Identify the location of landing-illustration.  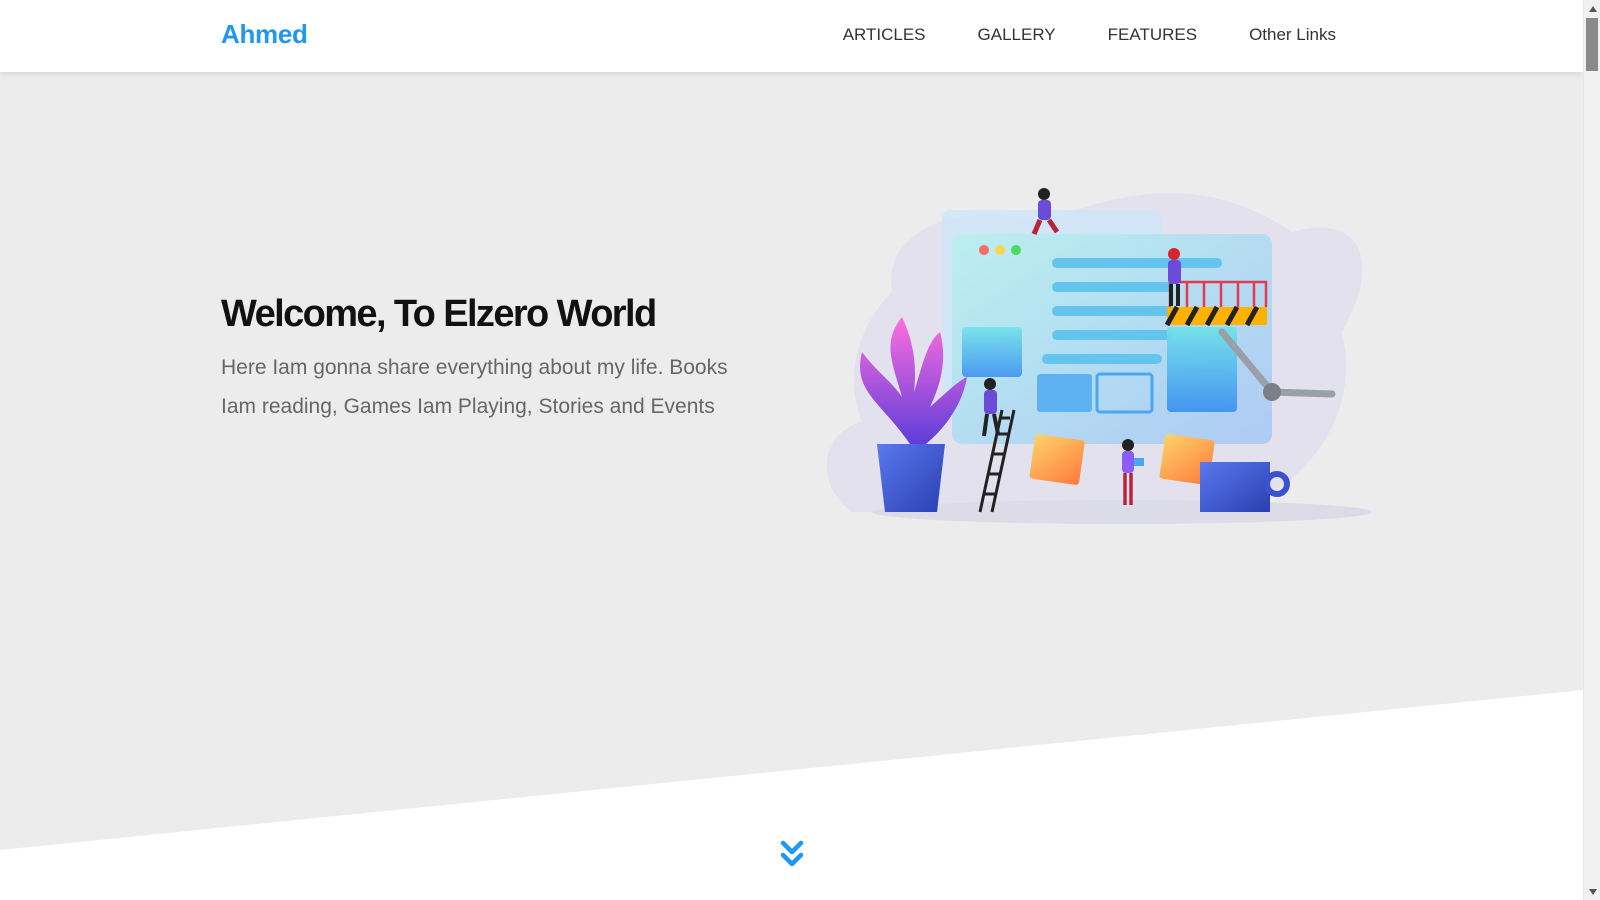
(1099, 356).